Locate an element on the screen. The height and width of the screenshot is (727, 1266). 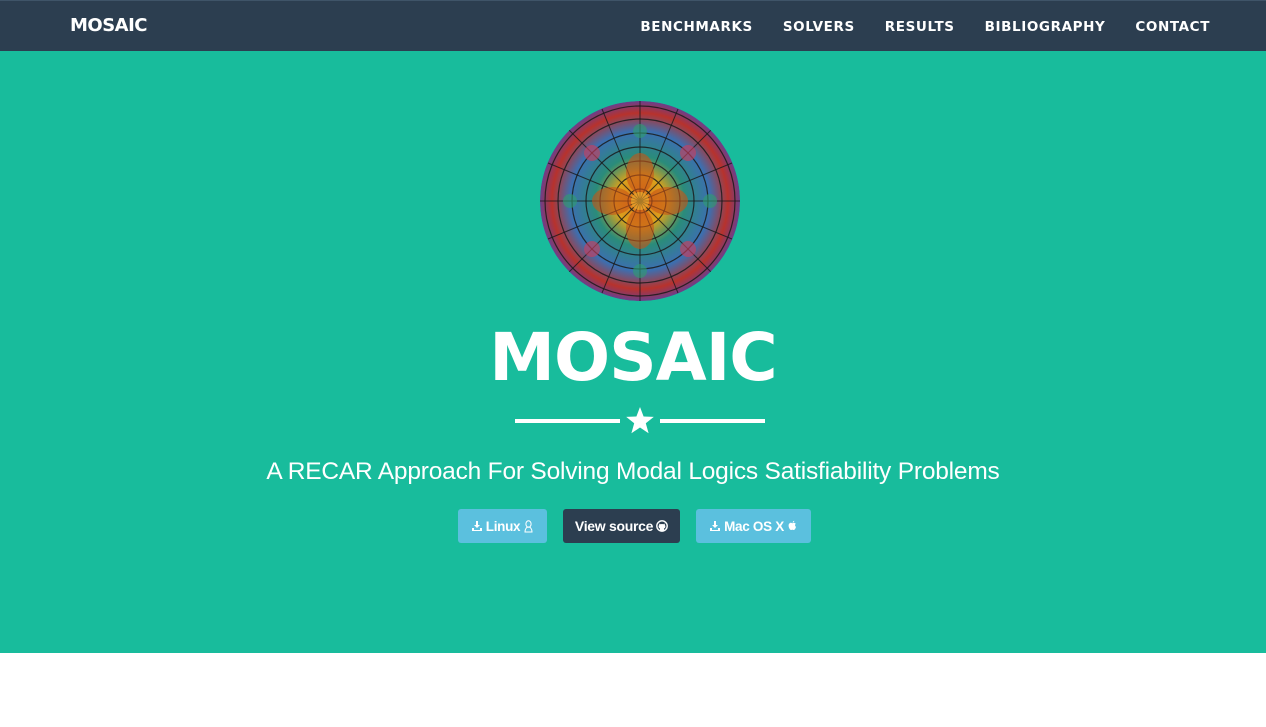
nav-link-contact: CONTACT is located at coordinates (1172, 27).